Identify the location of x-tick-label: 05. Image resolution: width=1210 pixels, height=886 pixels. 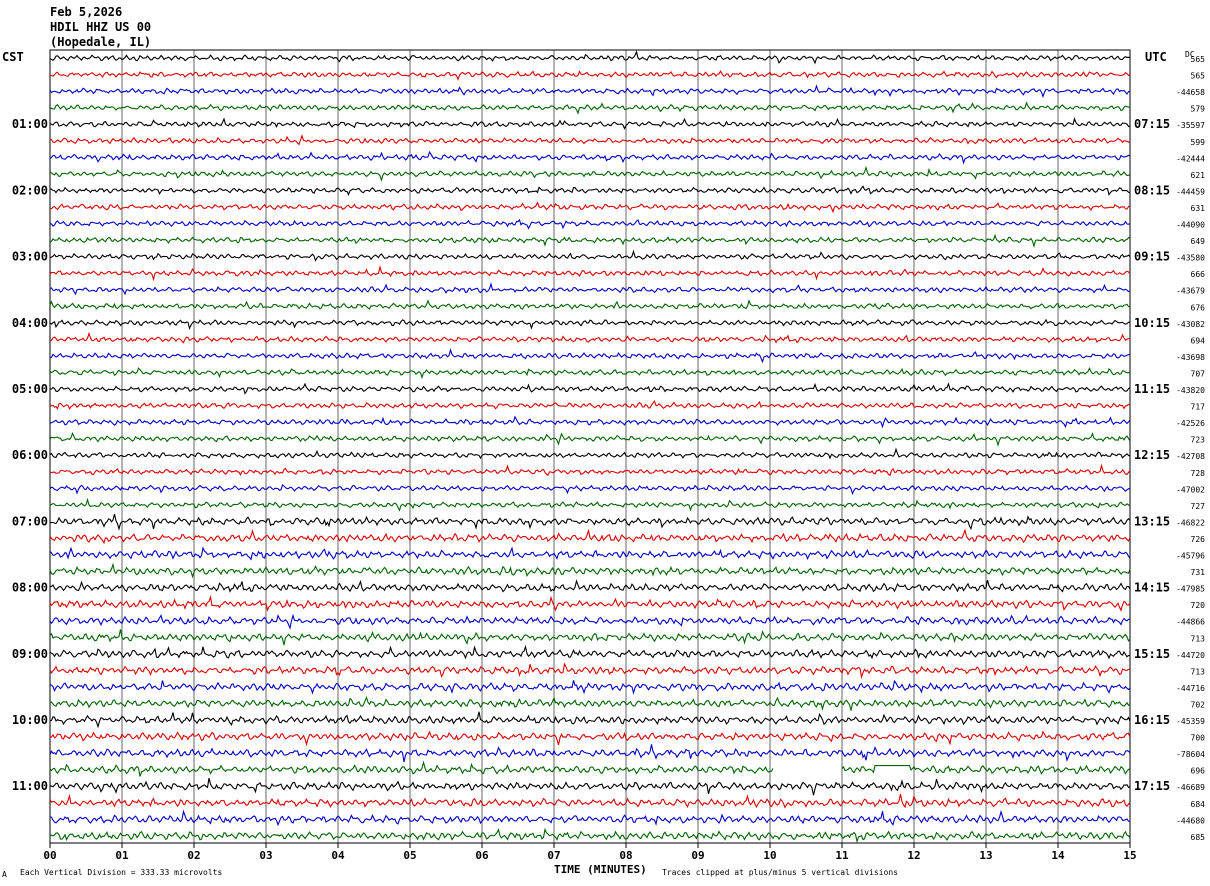
(409, 855).